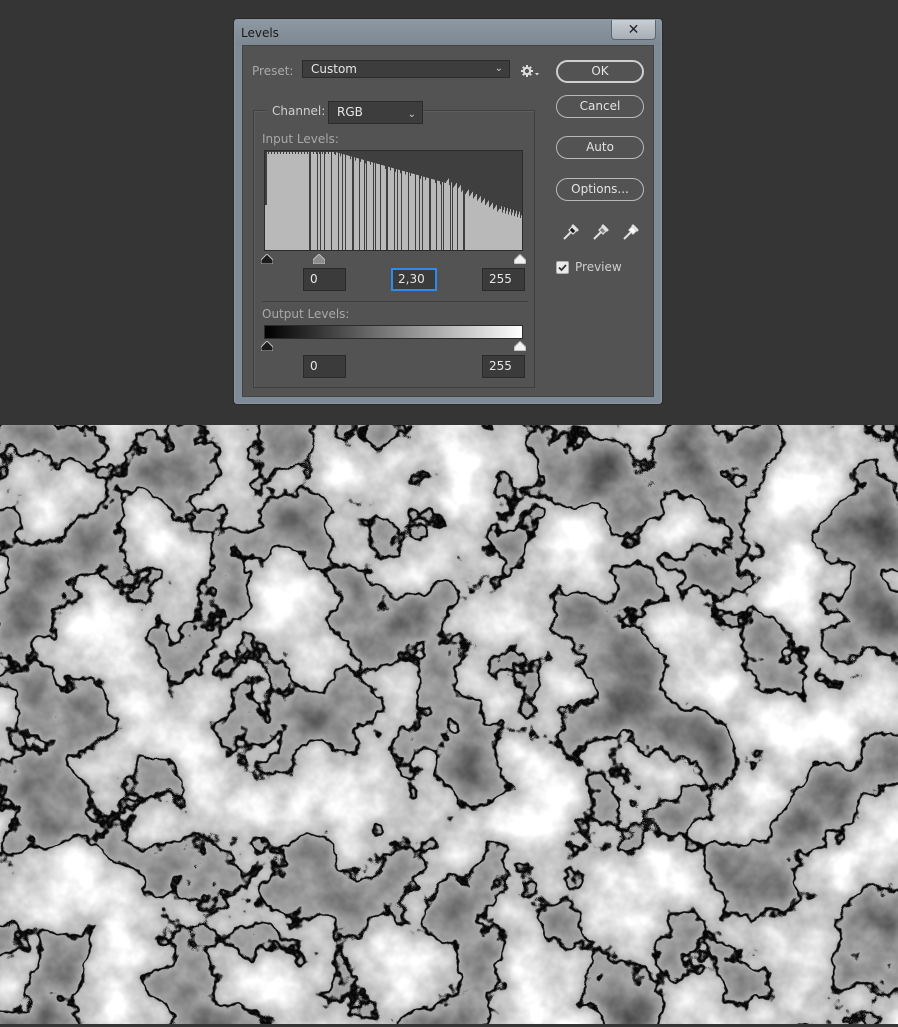  Describe the element at coordinates (601, 232) in the screenshot. I see `gray-point-eyedropper-icon` at that location.